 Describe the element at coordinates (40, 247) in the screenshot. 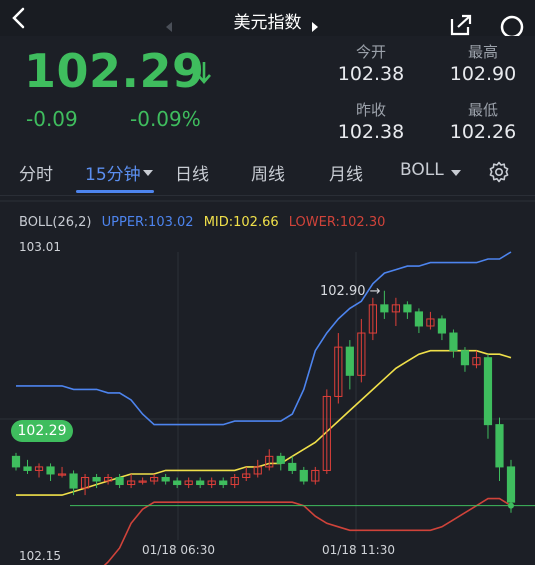

I see `y-axis-top-label: 103.01` at that location.